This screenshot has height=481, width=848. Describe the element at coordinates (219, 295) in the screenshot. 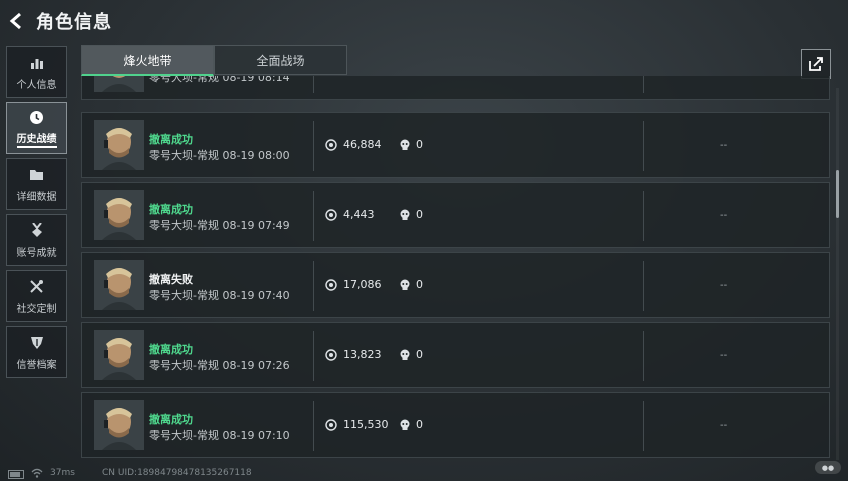

I see `match-map-time: 零号大坝-常规 08-19 07:40` at that location.